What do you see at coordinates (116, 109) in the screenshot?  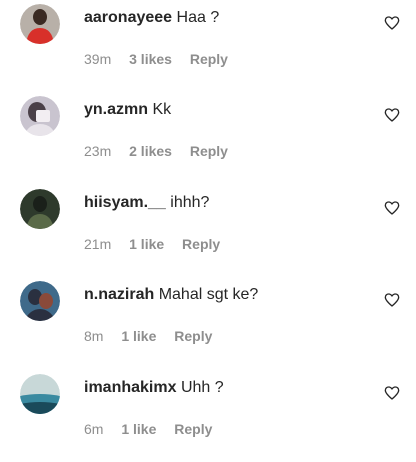 I see `comment-username: yn.azmn` at bounding box center [116, 109].